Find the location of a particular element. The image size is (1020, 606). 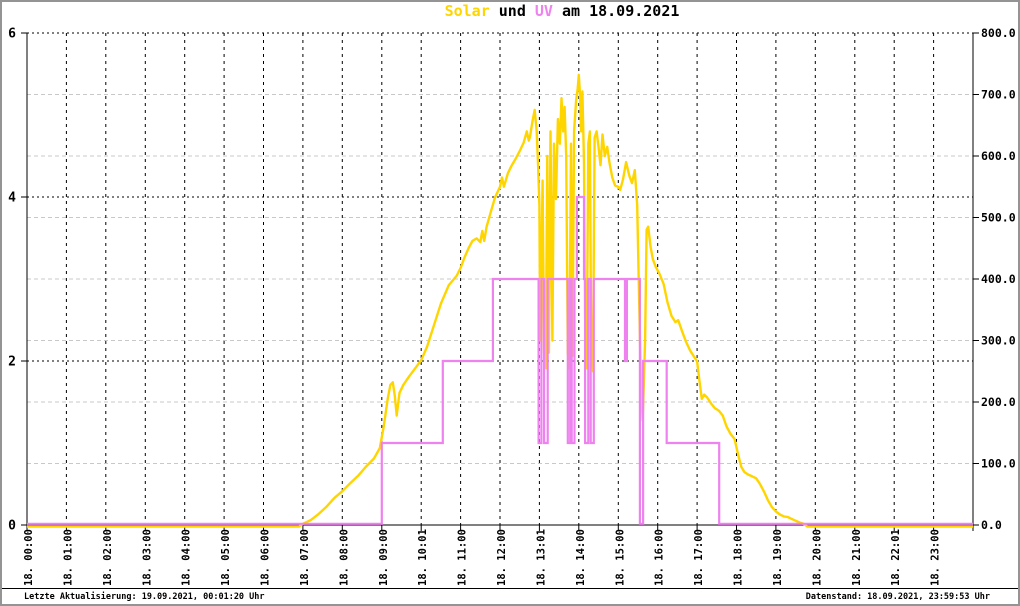

x-tick-label: 18. 10:01 is located at coordinates (423, 557).